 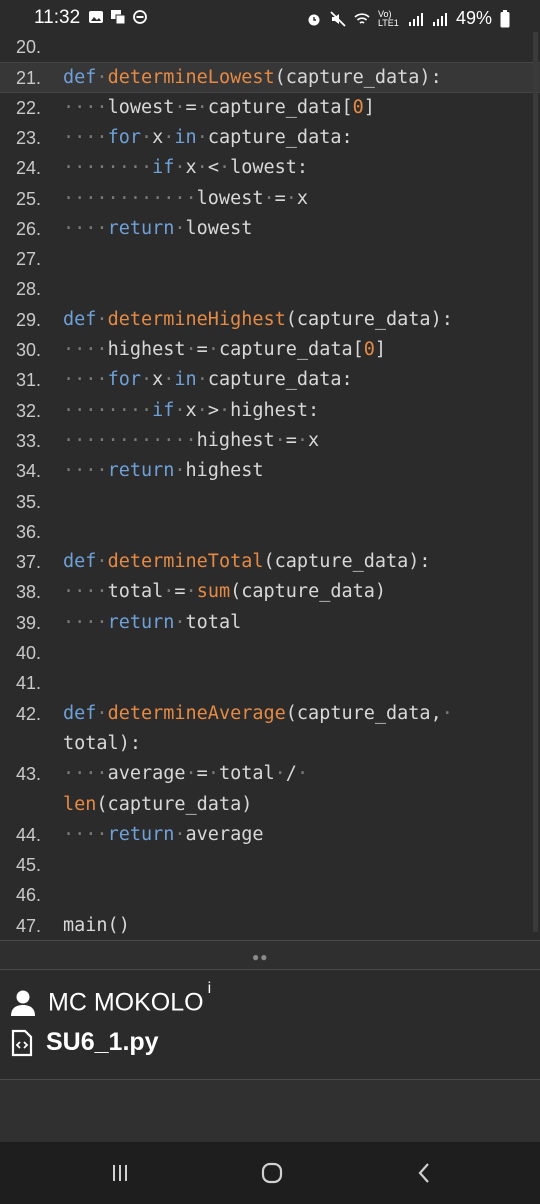 I want to click on code-line: 27., so click(x=270, y=259).